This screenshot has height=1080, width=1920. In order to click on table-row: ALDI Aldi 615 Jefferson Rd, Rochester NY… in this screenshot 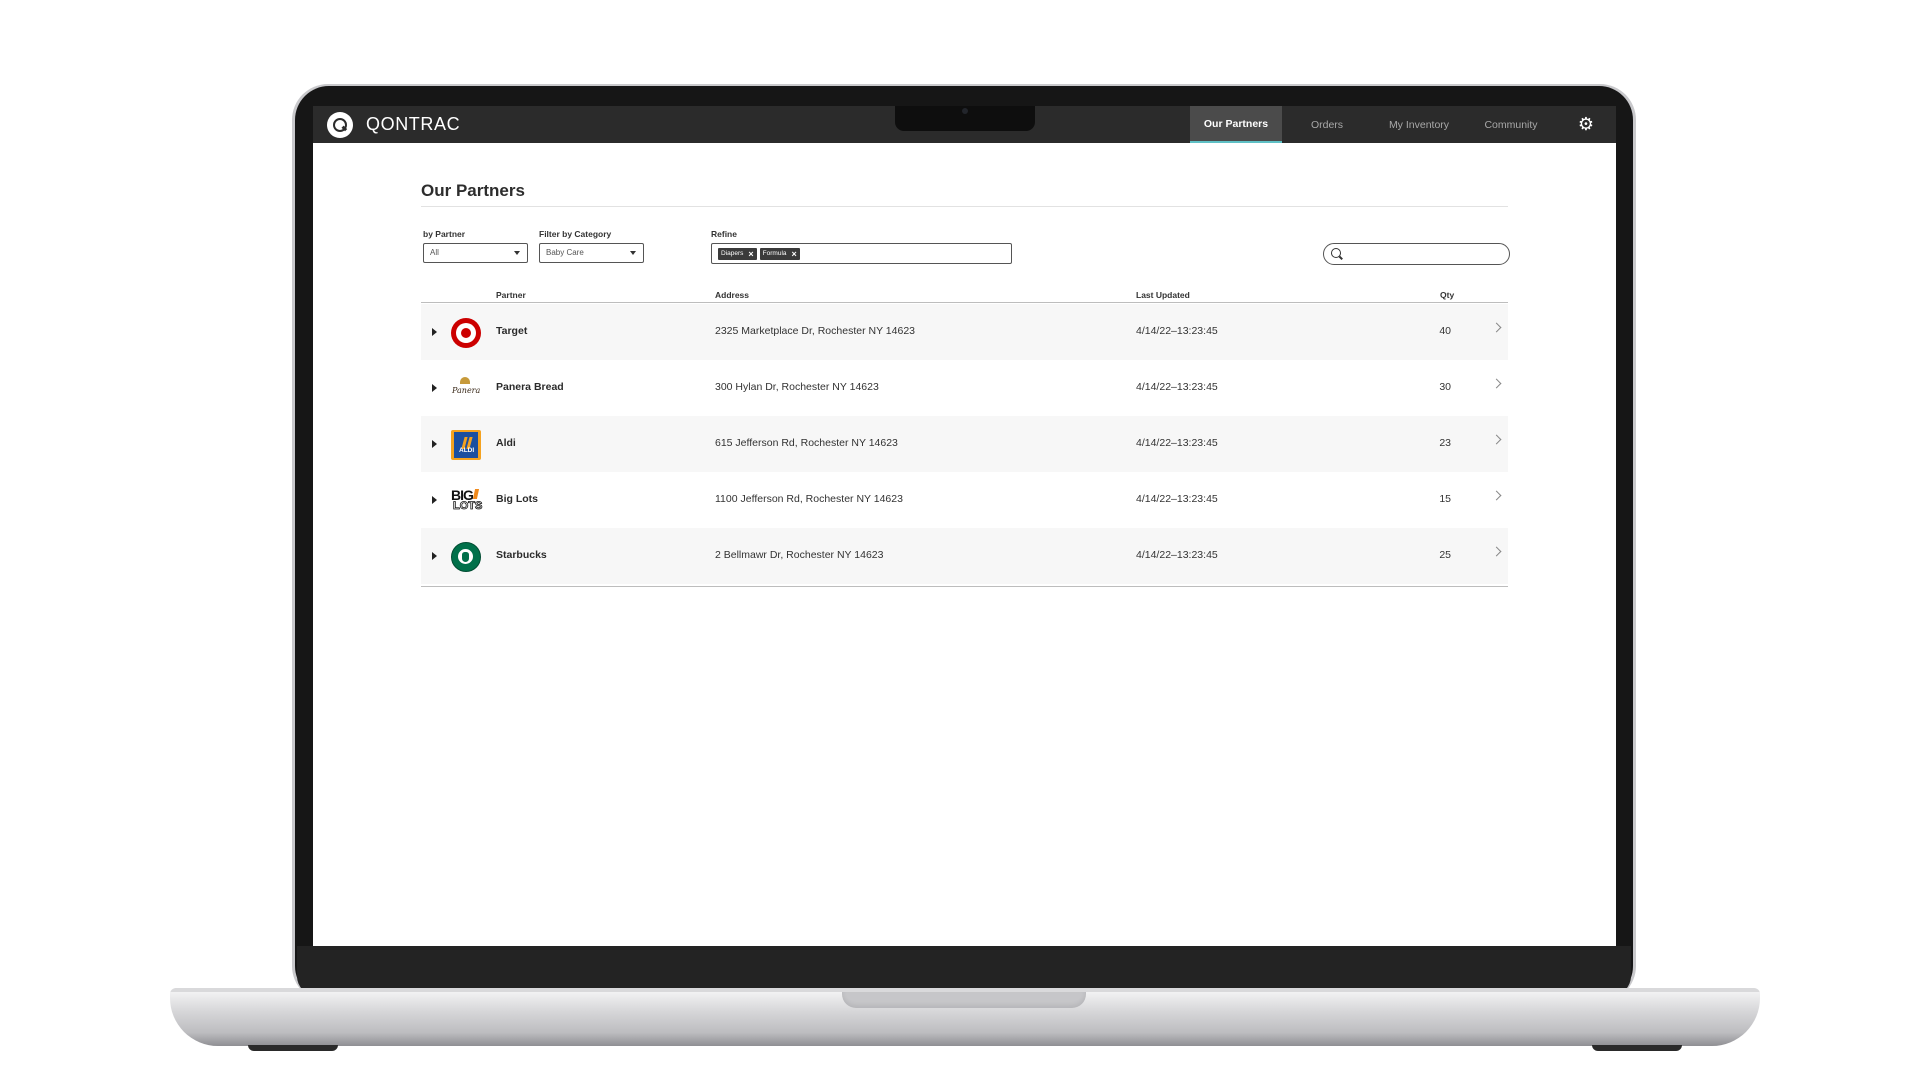, I will do `click(964, 444)`.